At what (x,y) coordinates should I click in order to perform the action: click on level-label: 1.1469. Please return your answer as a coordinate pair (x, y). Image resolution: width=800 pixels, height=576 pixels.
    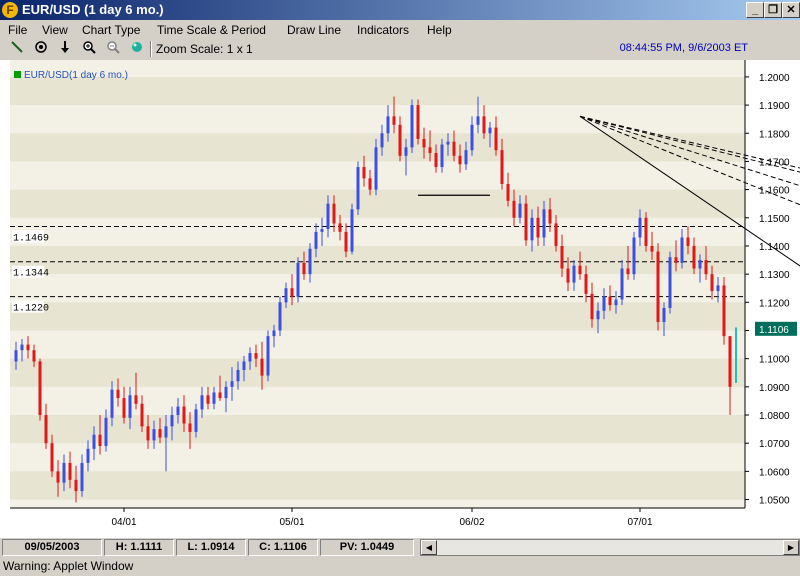
    Looking at the image, I should click on (31, 239).